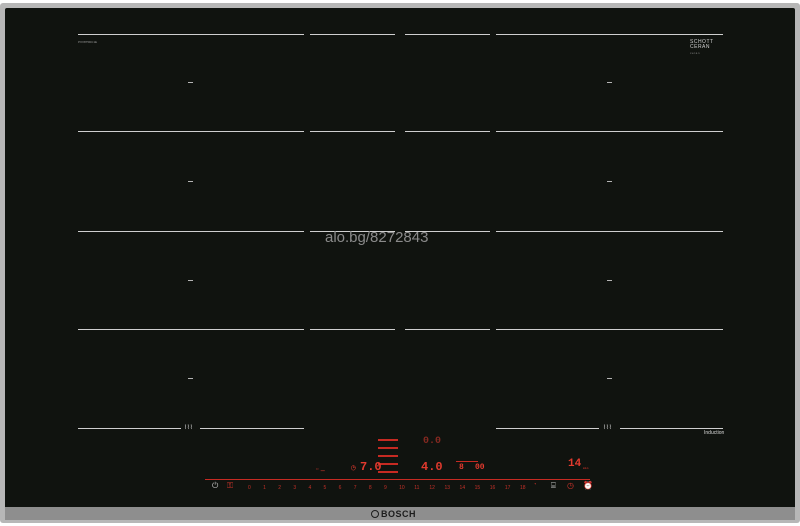 The height and width of the screenshot is (526, 800). What do you see at coordinates (402, 488) in the screenshot?
I see `slider-level-10: 10` at bounding box center [402, 488].